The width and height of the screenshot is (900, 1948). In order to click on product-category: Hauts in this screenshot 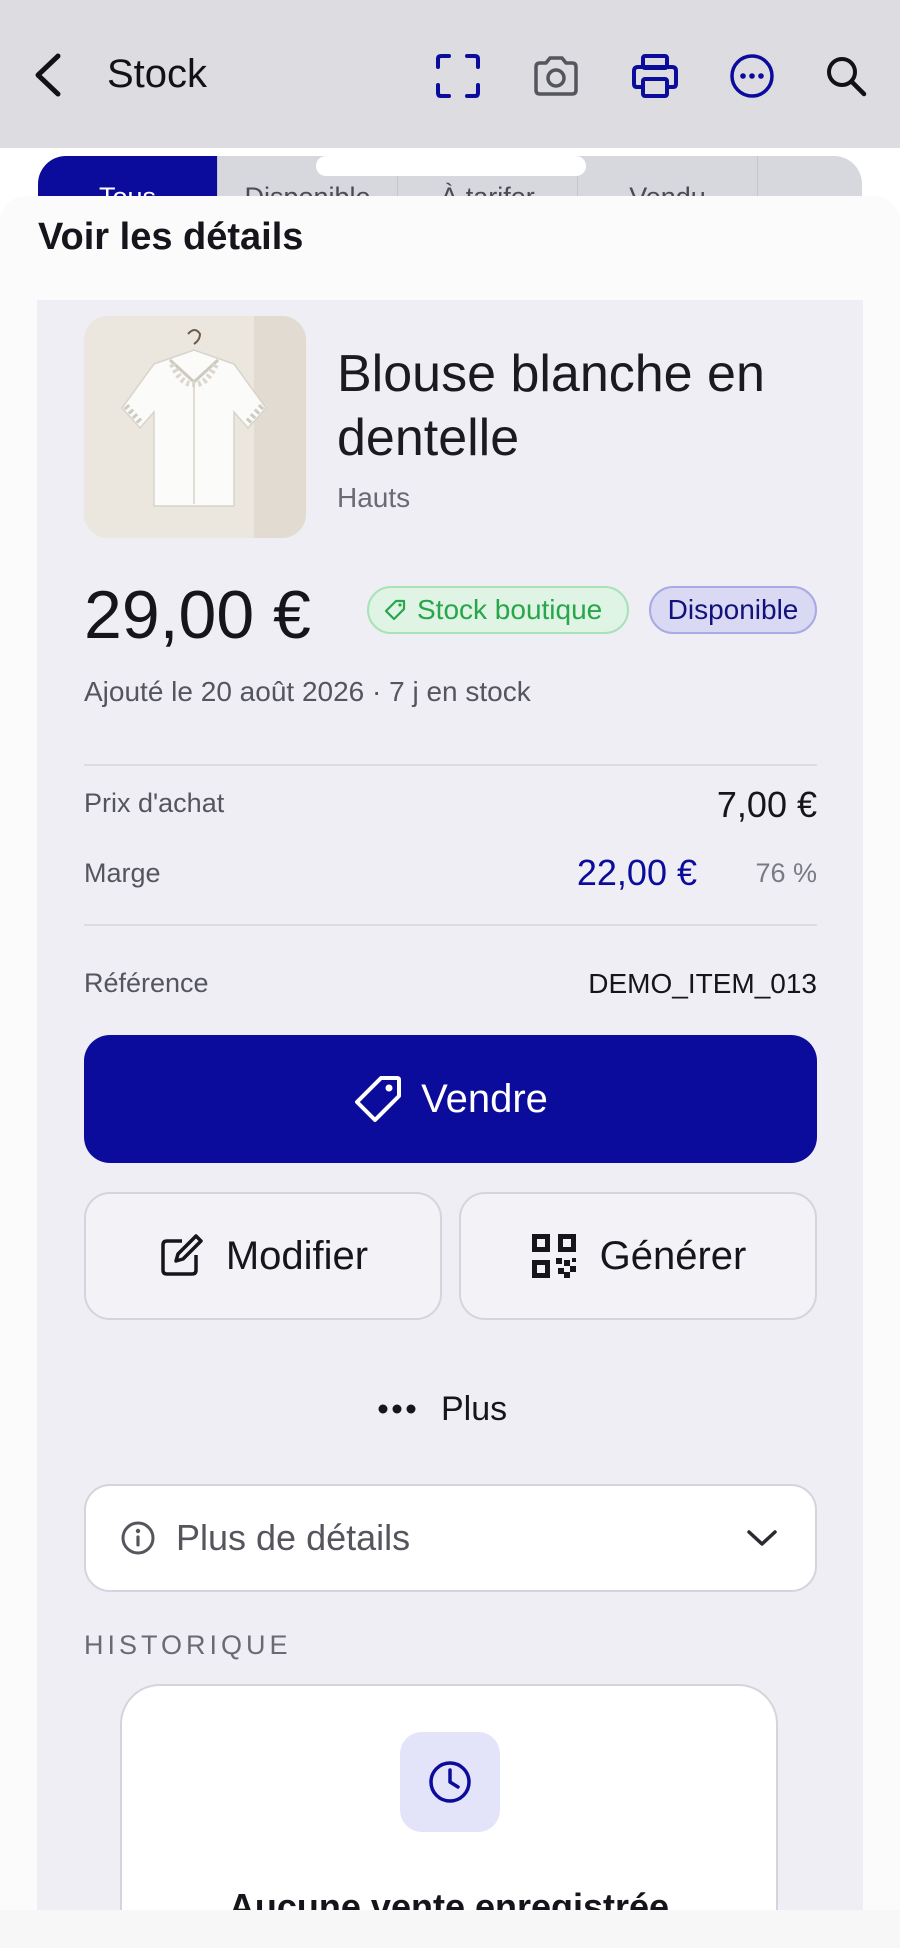, I will do `click(374, 497)`.